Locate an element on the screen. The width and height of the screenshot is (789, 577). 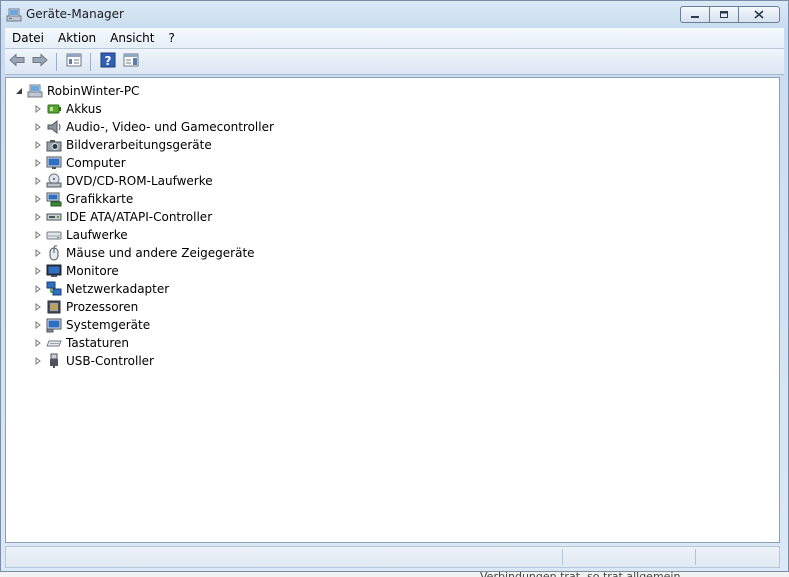
tree-item-maeuse: Mäuse und andere Zeigegeräte is located at coordinates (144, 253).